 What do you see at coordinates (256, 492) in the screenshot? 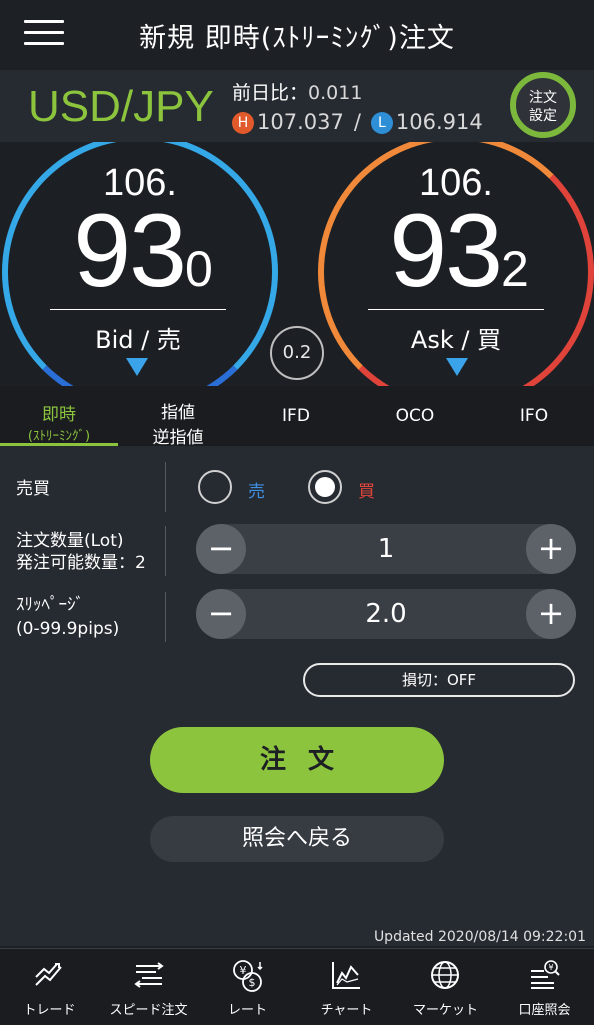
I see `sell-radio-label: 売` at bounding box center [256, 492].